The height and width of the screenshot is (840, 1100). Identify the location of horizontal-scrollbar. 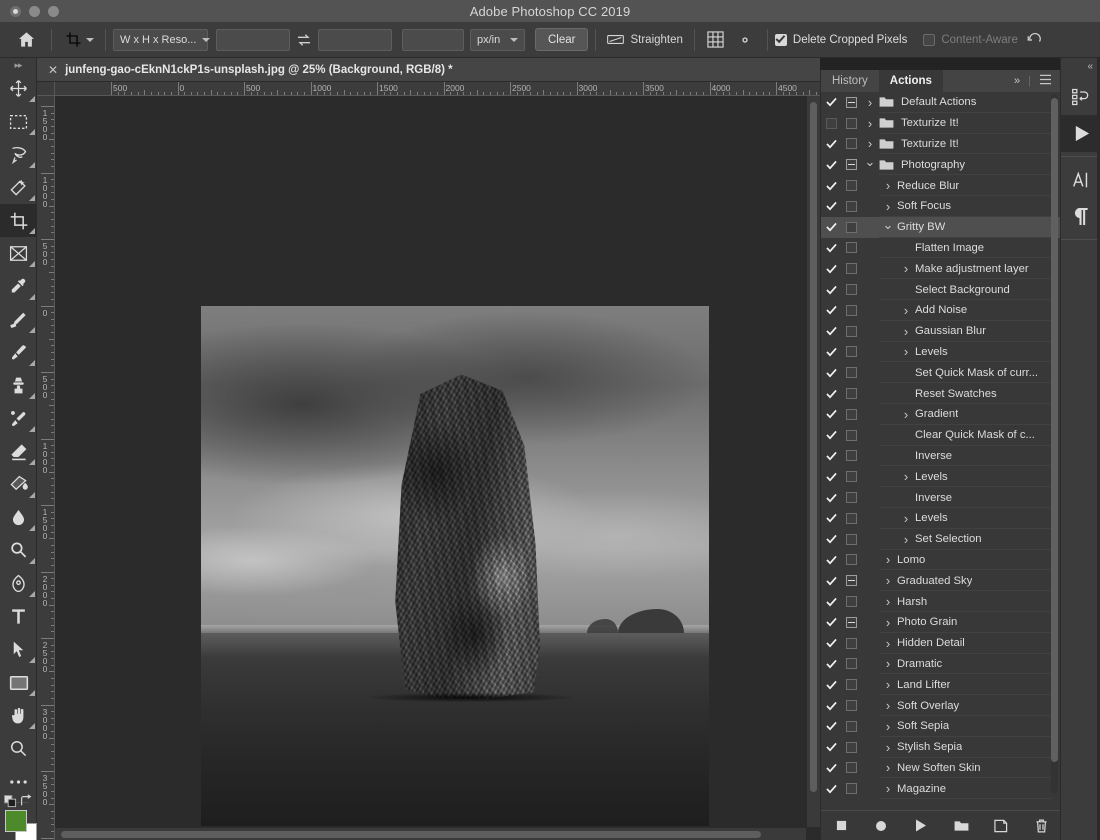
(430, 833).